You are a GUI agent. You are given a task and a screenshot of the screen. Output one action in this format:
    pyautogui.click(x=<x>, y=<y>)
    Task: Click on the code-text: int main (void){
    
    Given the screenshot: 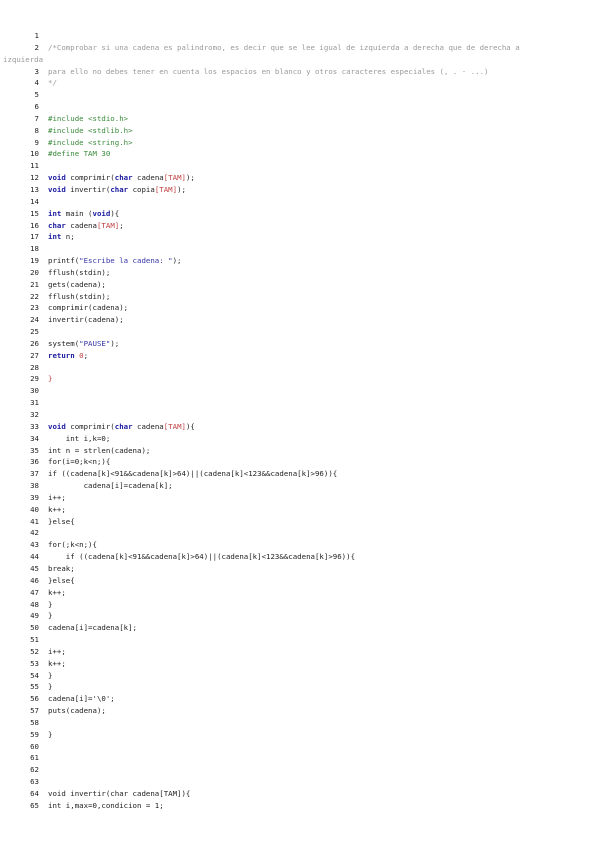 What is the action you would take?
    pyautogui.click(x=83, y=214)
    